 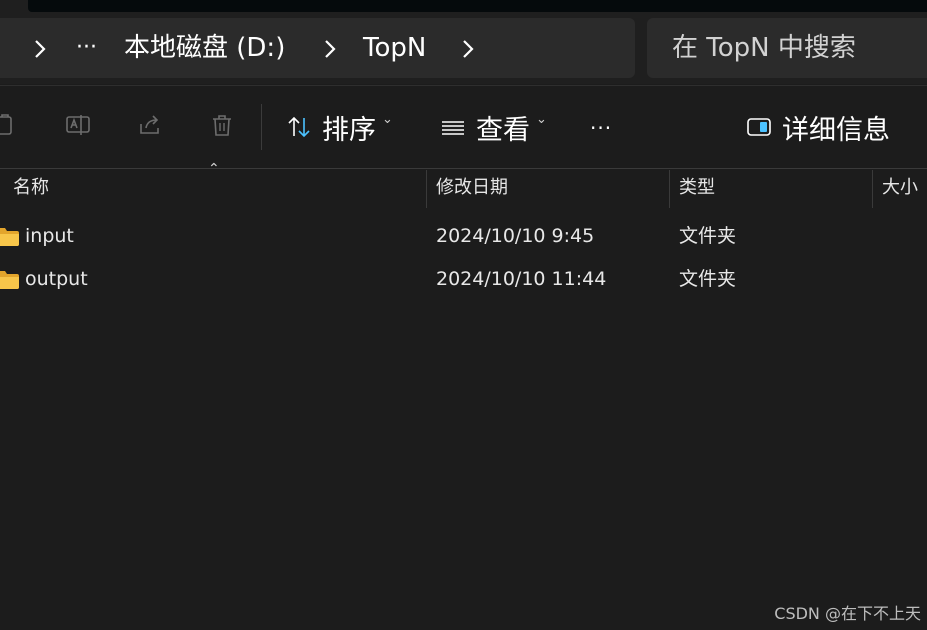 What do you see at coordinates (299, 127) in the screenshot?
I see `sort-icon` at bounding box center [299, 127].